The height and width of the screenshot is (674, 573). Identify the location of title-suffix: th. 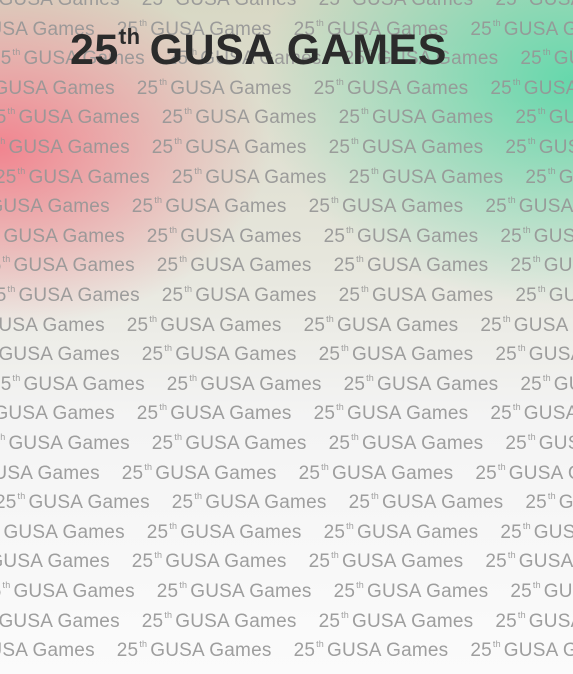
(129, 36).